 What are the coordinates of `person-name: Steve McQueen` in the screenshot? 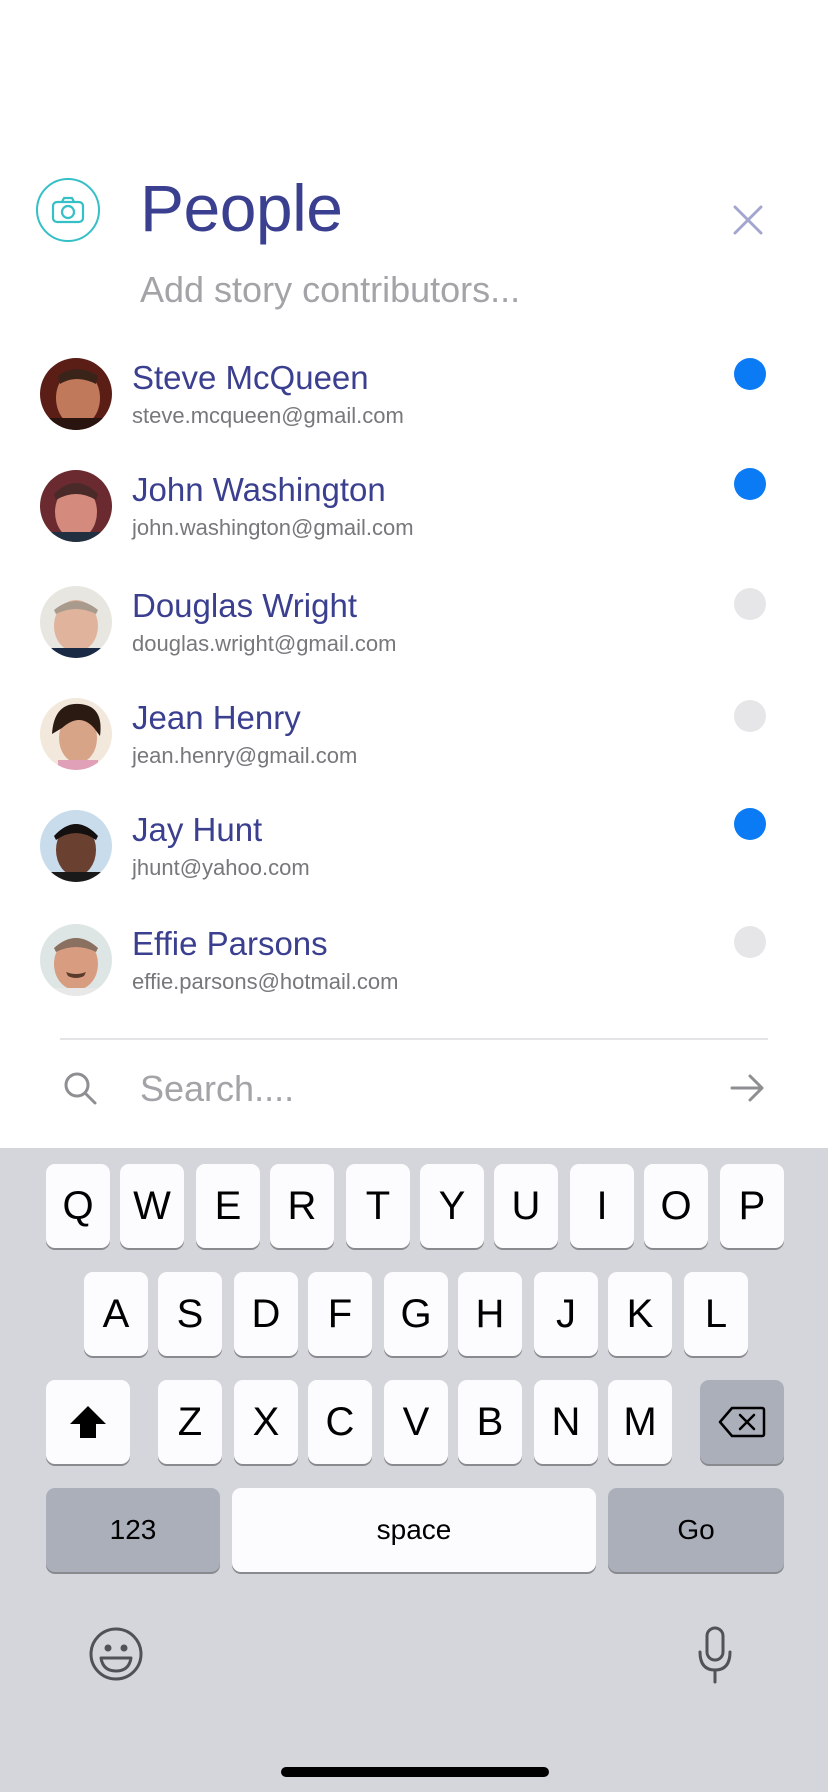 It's located at (250, 377).